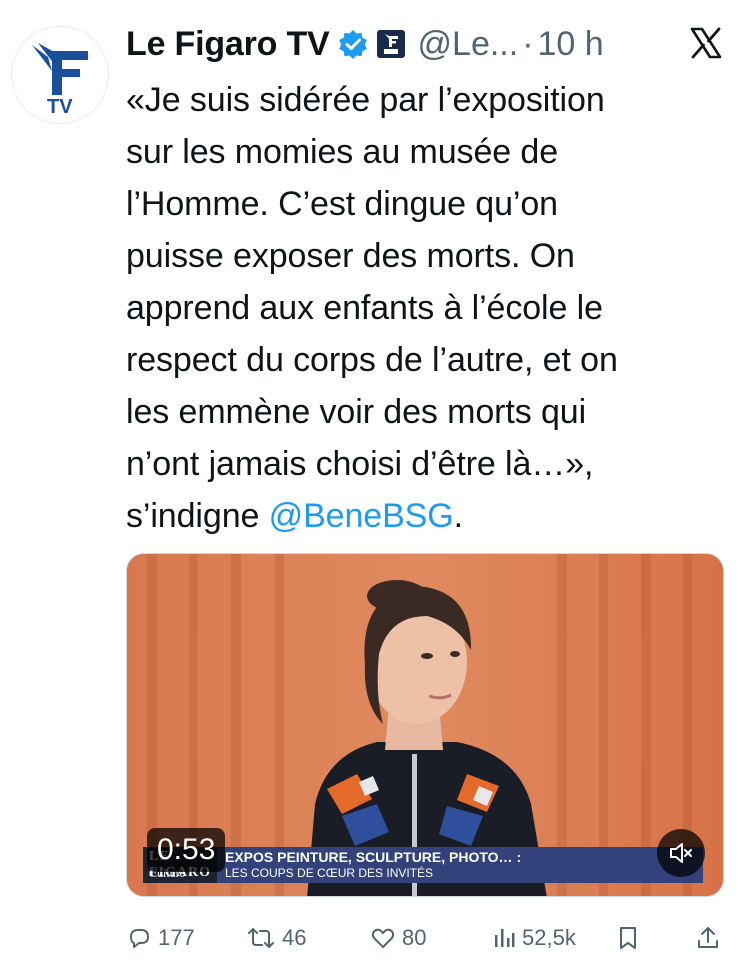 The image size is (743, 980). I want to click on author-name: Le Figaro TV, so click(228, 44).